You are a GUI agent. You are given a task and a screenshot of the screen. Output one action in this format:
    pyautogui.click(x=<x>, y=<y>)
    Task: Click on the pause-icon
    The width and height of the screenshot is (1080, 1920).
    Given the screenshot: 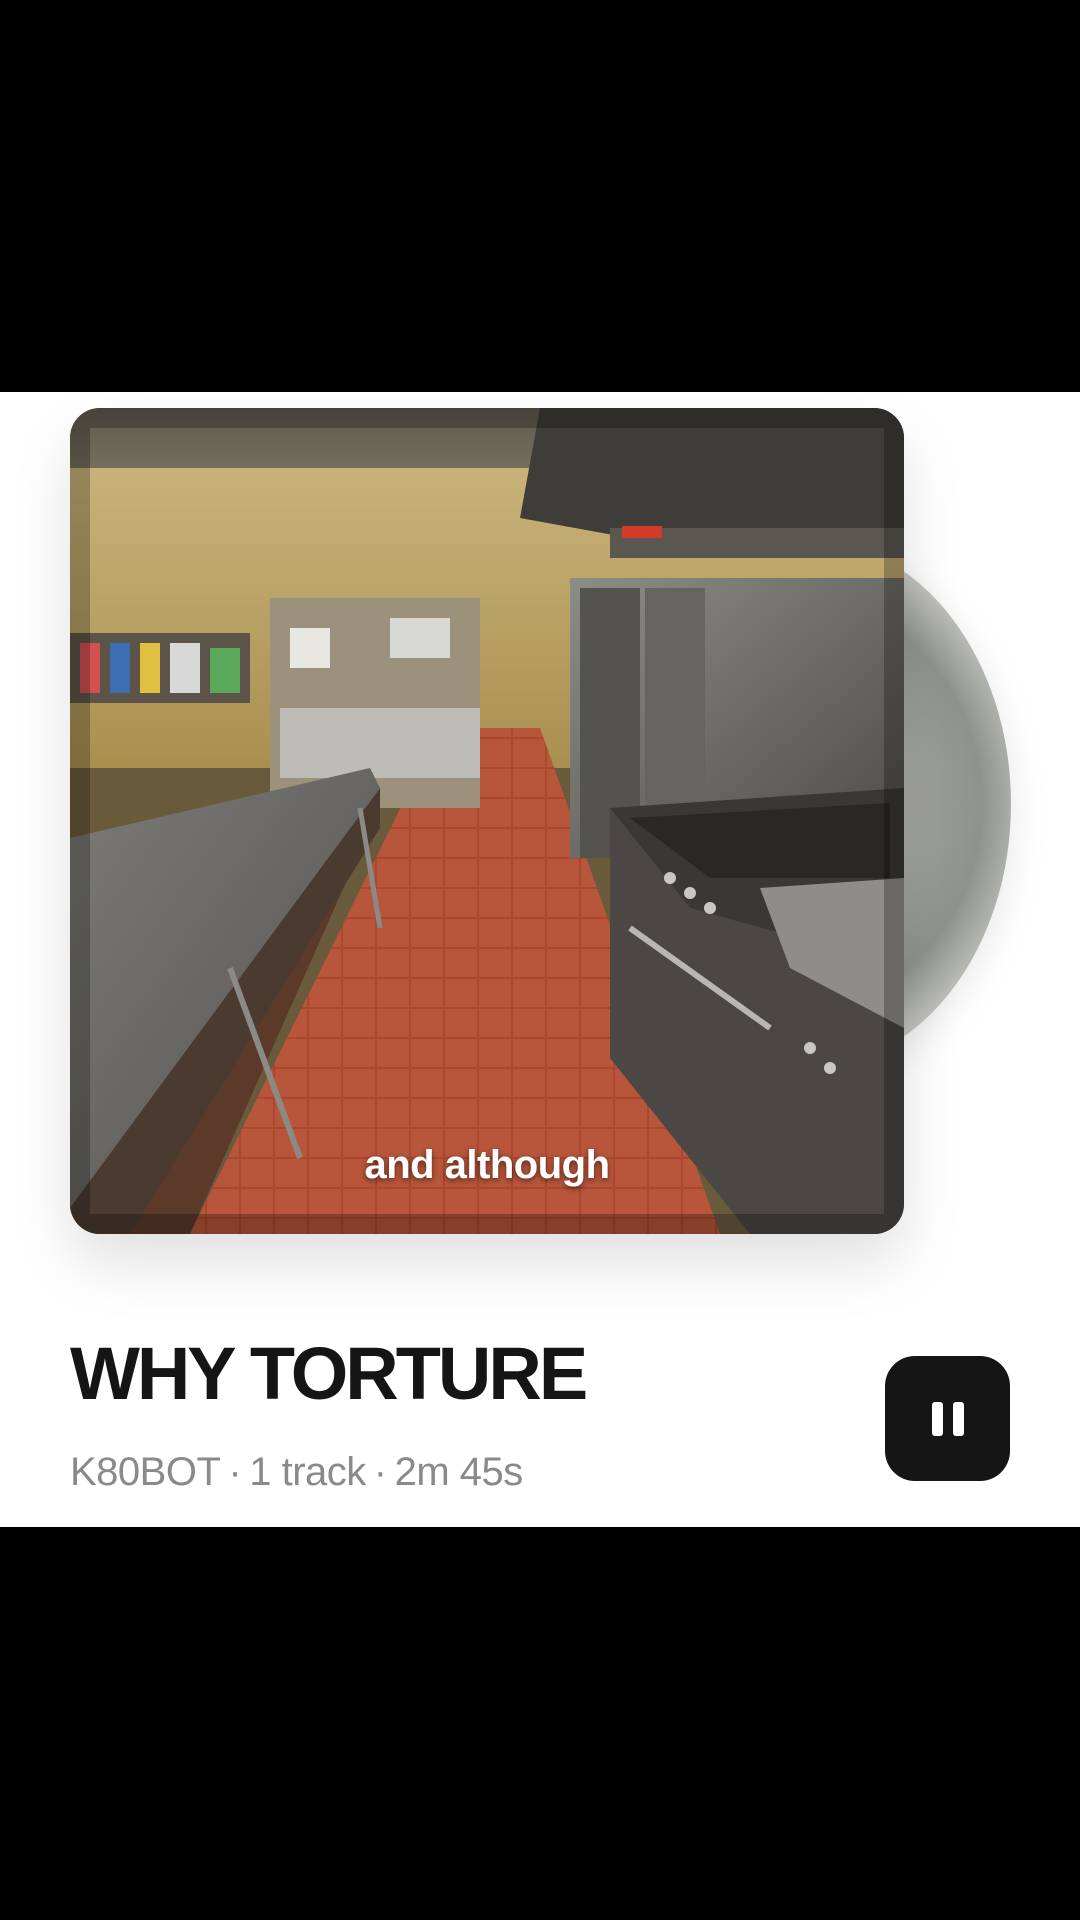 What is the action you would take?
    pyautogui.click(x=947, y=1418)
    